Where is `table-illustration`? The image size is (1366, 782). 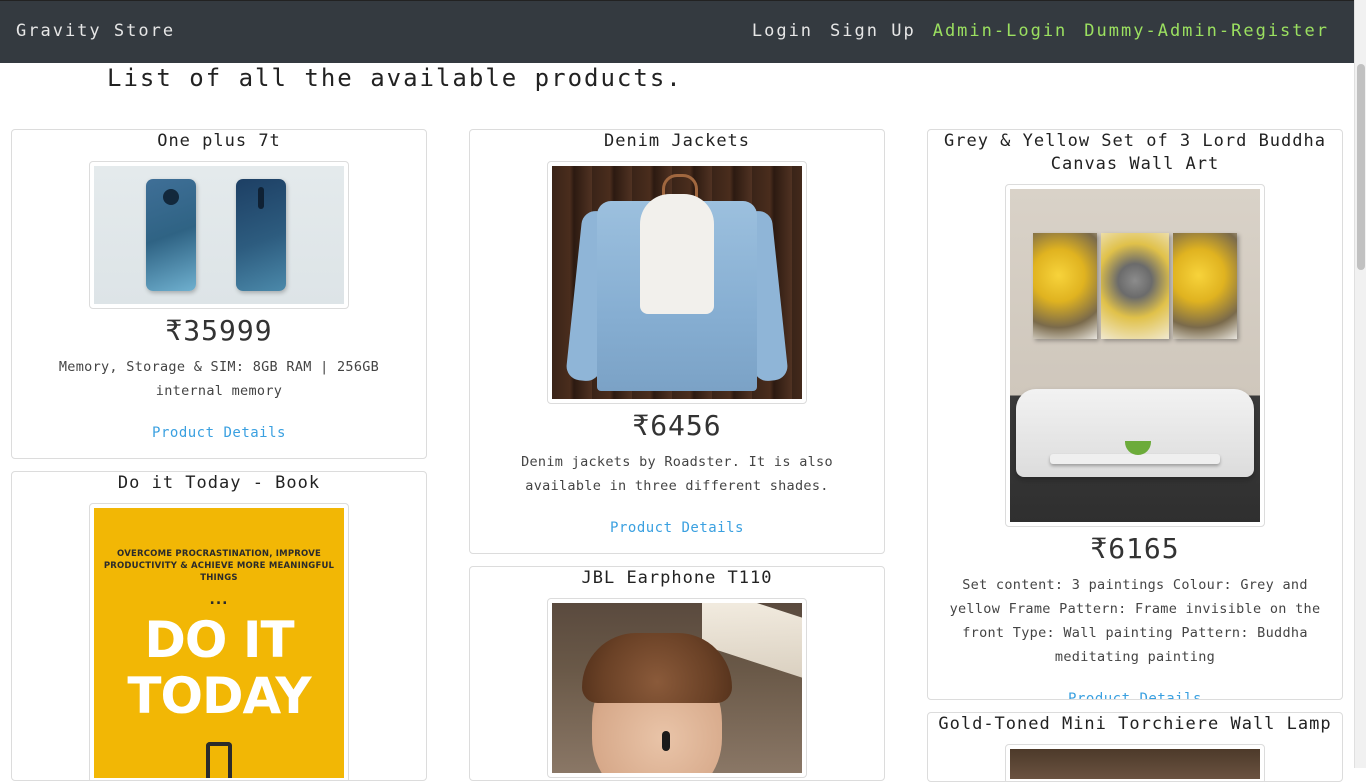
table-illustration is located at coordinates (1135, 459).